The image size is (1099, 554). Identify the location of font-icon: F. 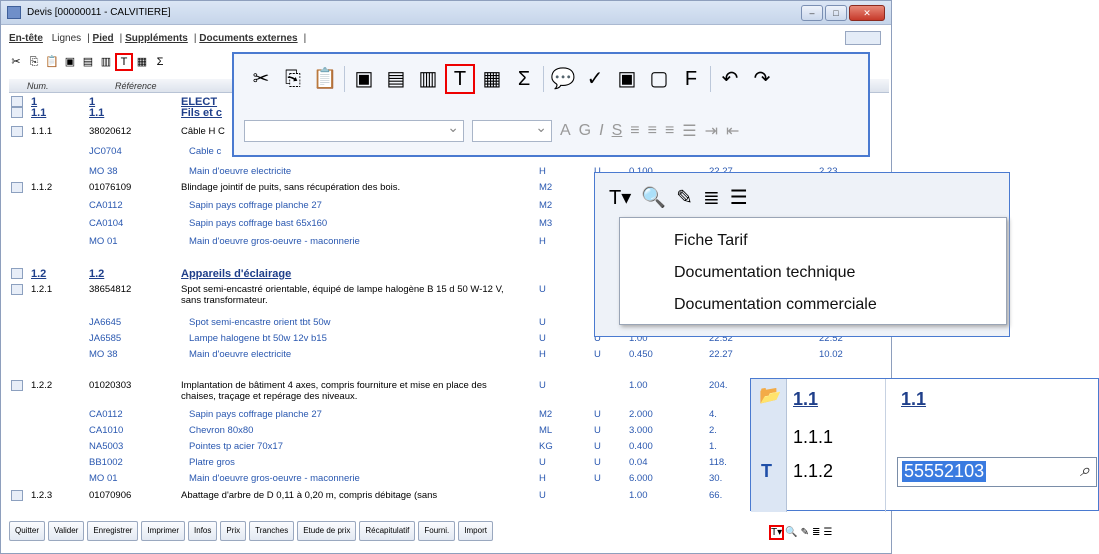
(691, 79).